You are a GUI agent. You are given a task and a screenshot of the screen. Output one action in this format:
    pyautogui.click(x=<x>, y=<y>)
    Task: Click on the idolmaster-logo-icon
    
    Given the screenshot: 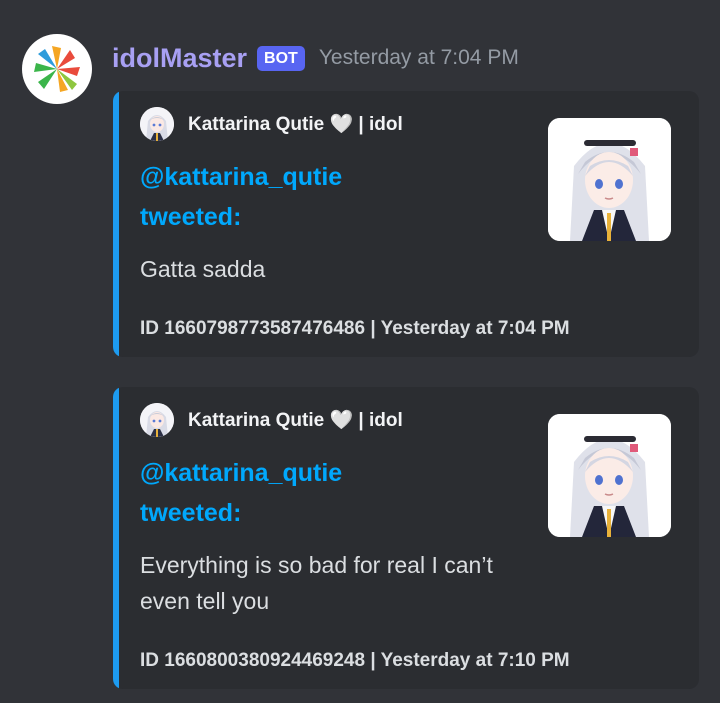 What is the action you would take?
    pyautogui.click(x=57, y=69)
    